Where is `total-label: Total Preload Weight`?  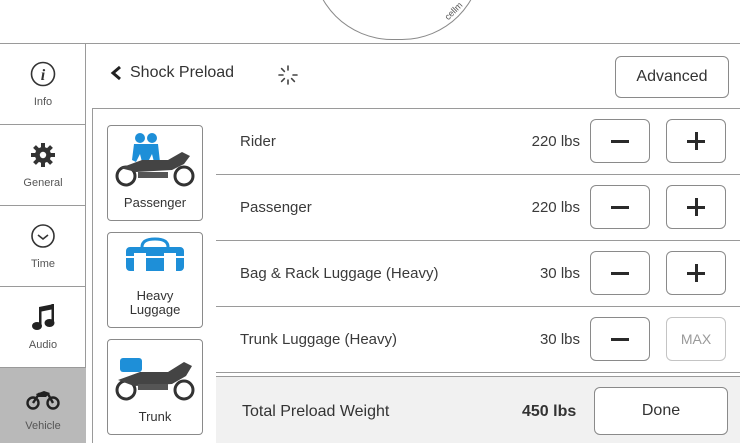 total-label: Total Preload Weight is located at coordinates (316, 411).